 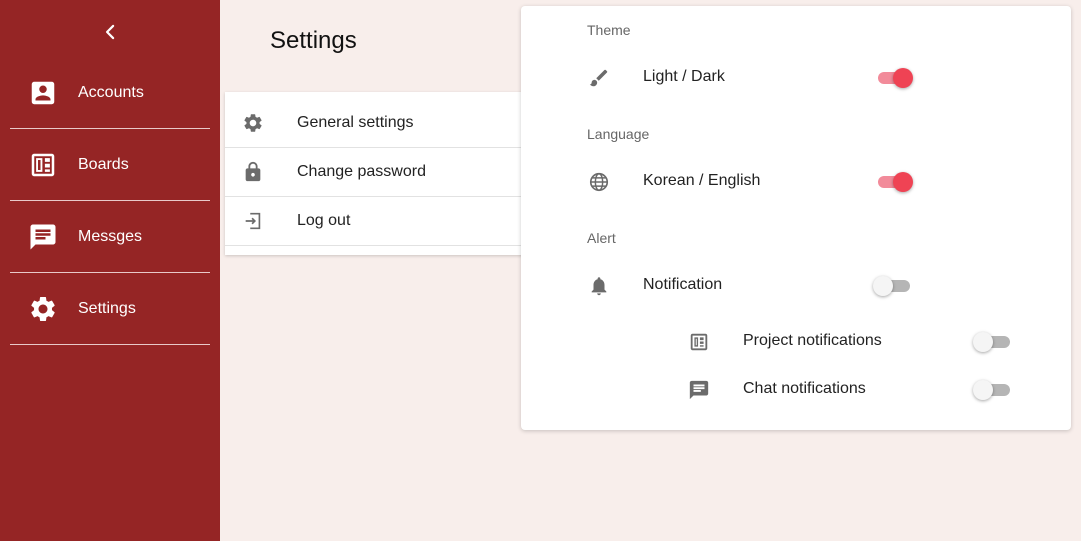 I want to click on menu-item-label: Log out, so click(x=324, y=220).